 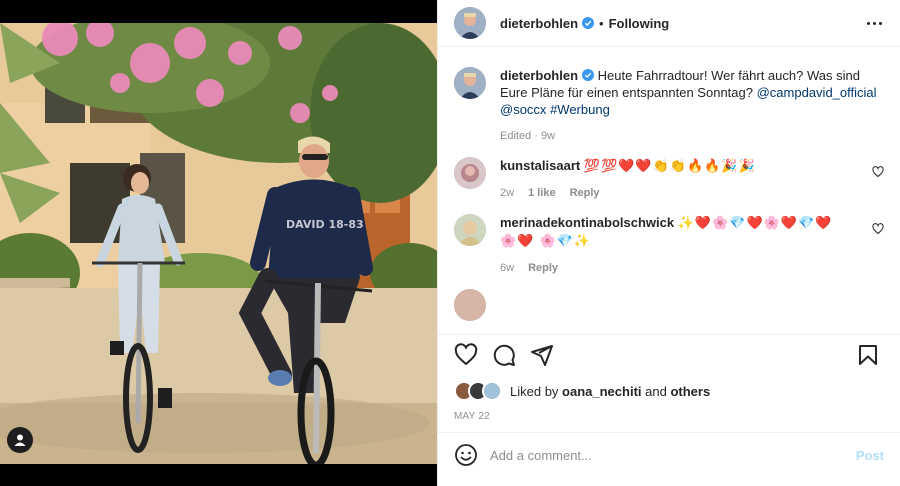 I want to click on caption-username: dieterbohlen, so click(x=539, y=75).